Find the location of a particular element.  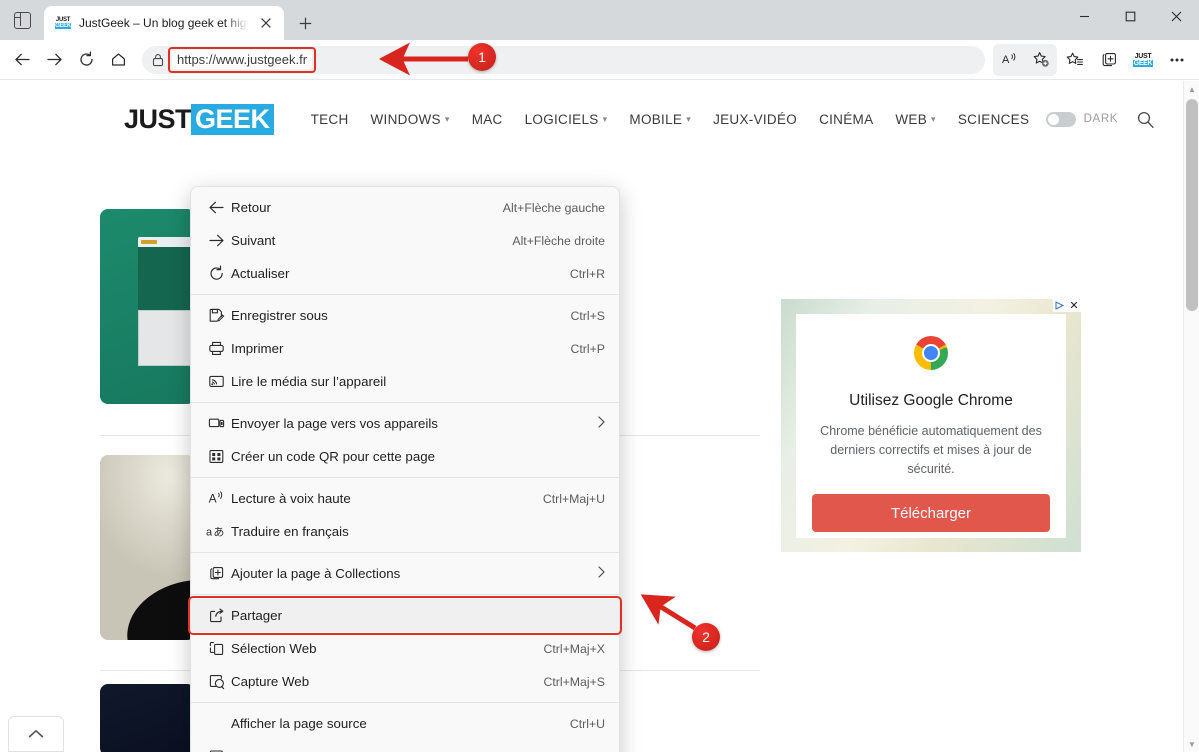

annotation-badge-2: 2 is located at coordinates (706, 637).